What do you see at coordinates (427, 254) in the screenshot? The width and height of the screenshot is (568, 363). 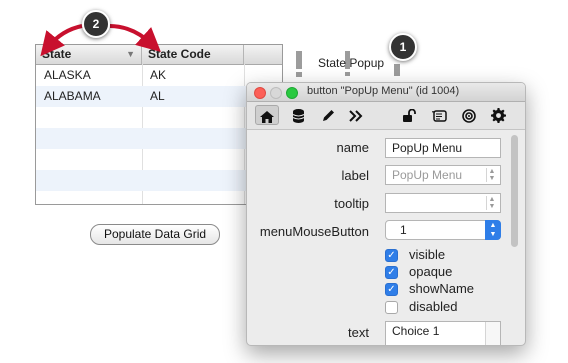 I see `visible-label: visible` at bounding box center [427, 254].